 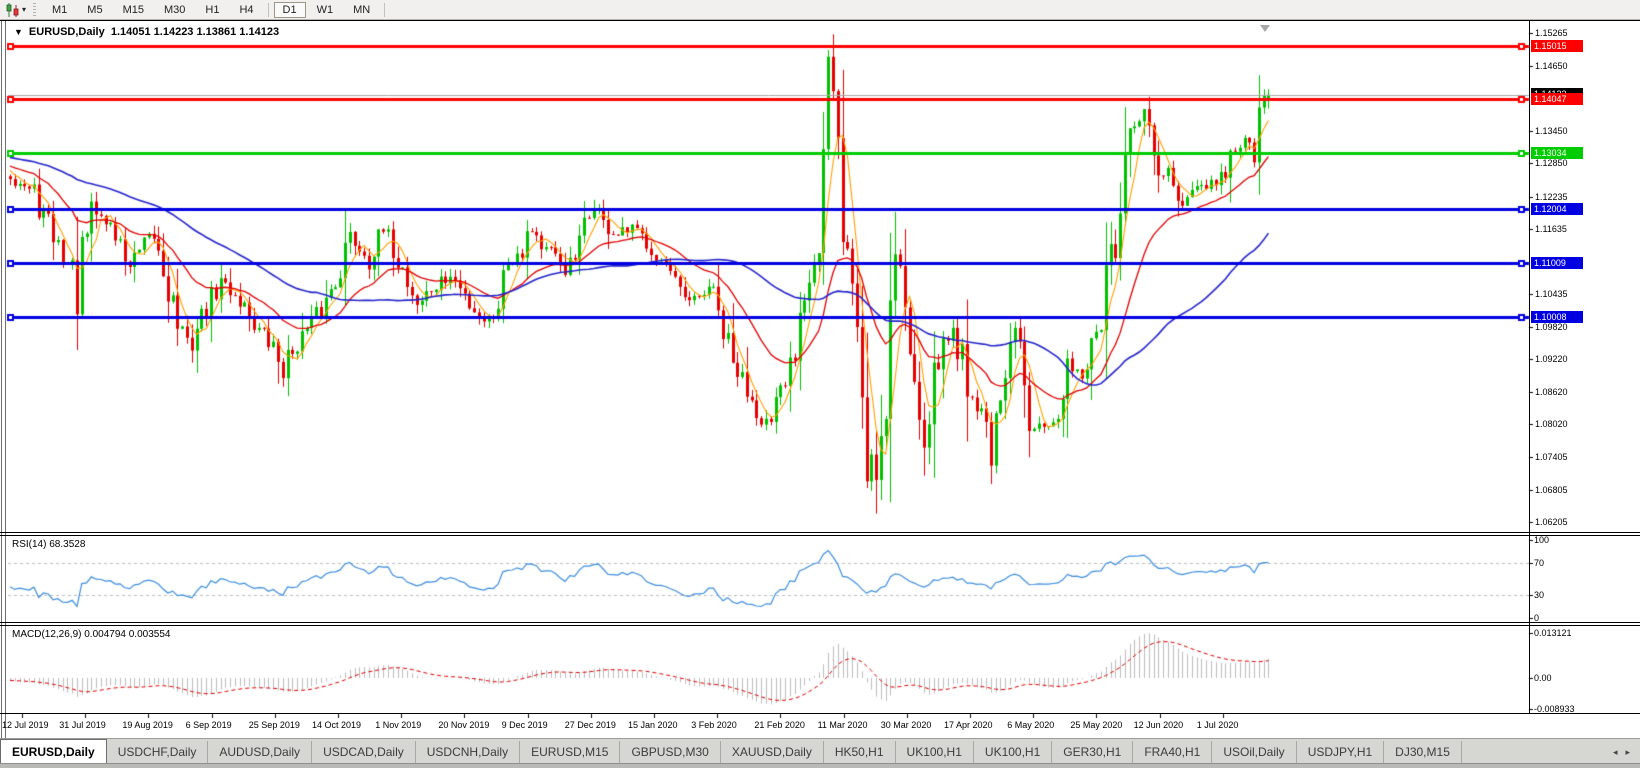 What do you see at coordinates (1551, 130) in the screenshot?
I see `price-axis-tick: 1.13450` at bounding box center [1551, 130].